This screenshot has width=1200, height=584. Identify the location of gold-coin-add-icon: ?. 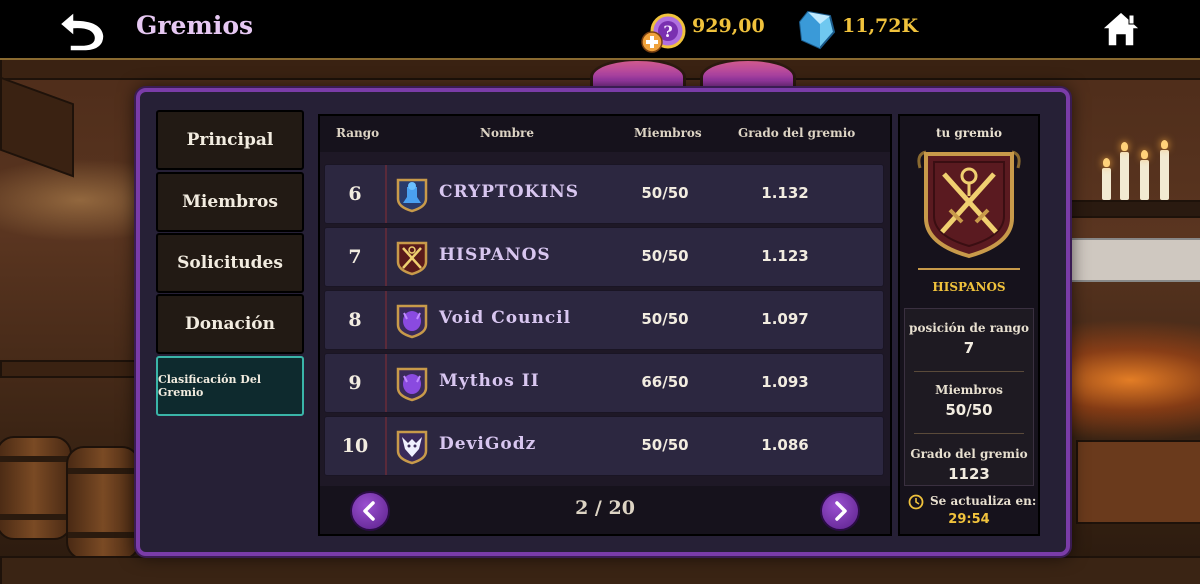
(664, 33).